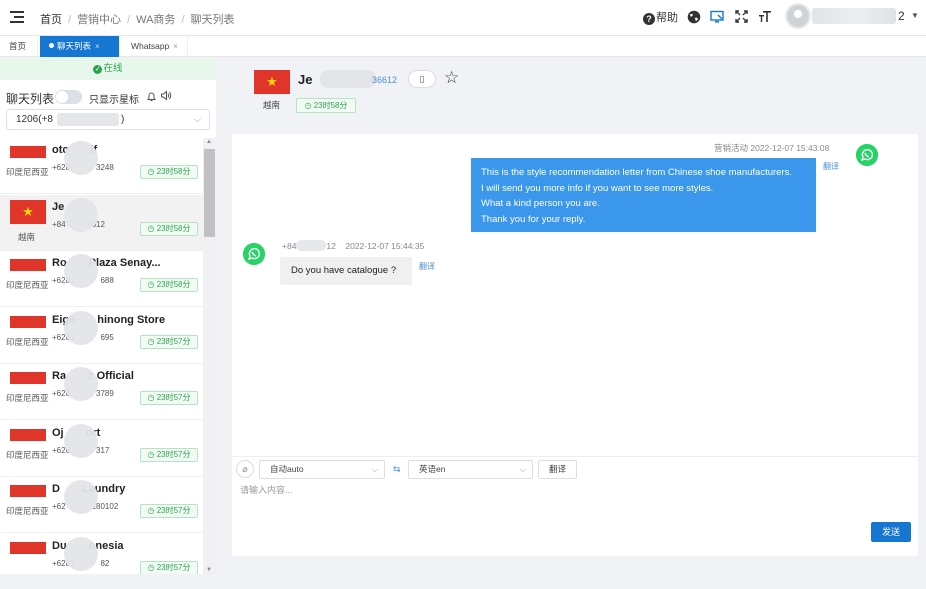  Describe the element at coordinates (56, 489) in the screenshot. I see `chat-name-start: D` at that location.